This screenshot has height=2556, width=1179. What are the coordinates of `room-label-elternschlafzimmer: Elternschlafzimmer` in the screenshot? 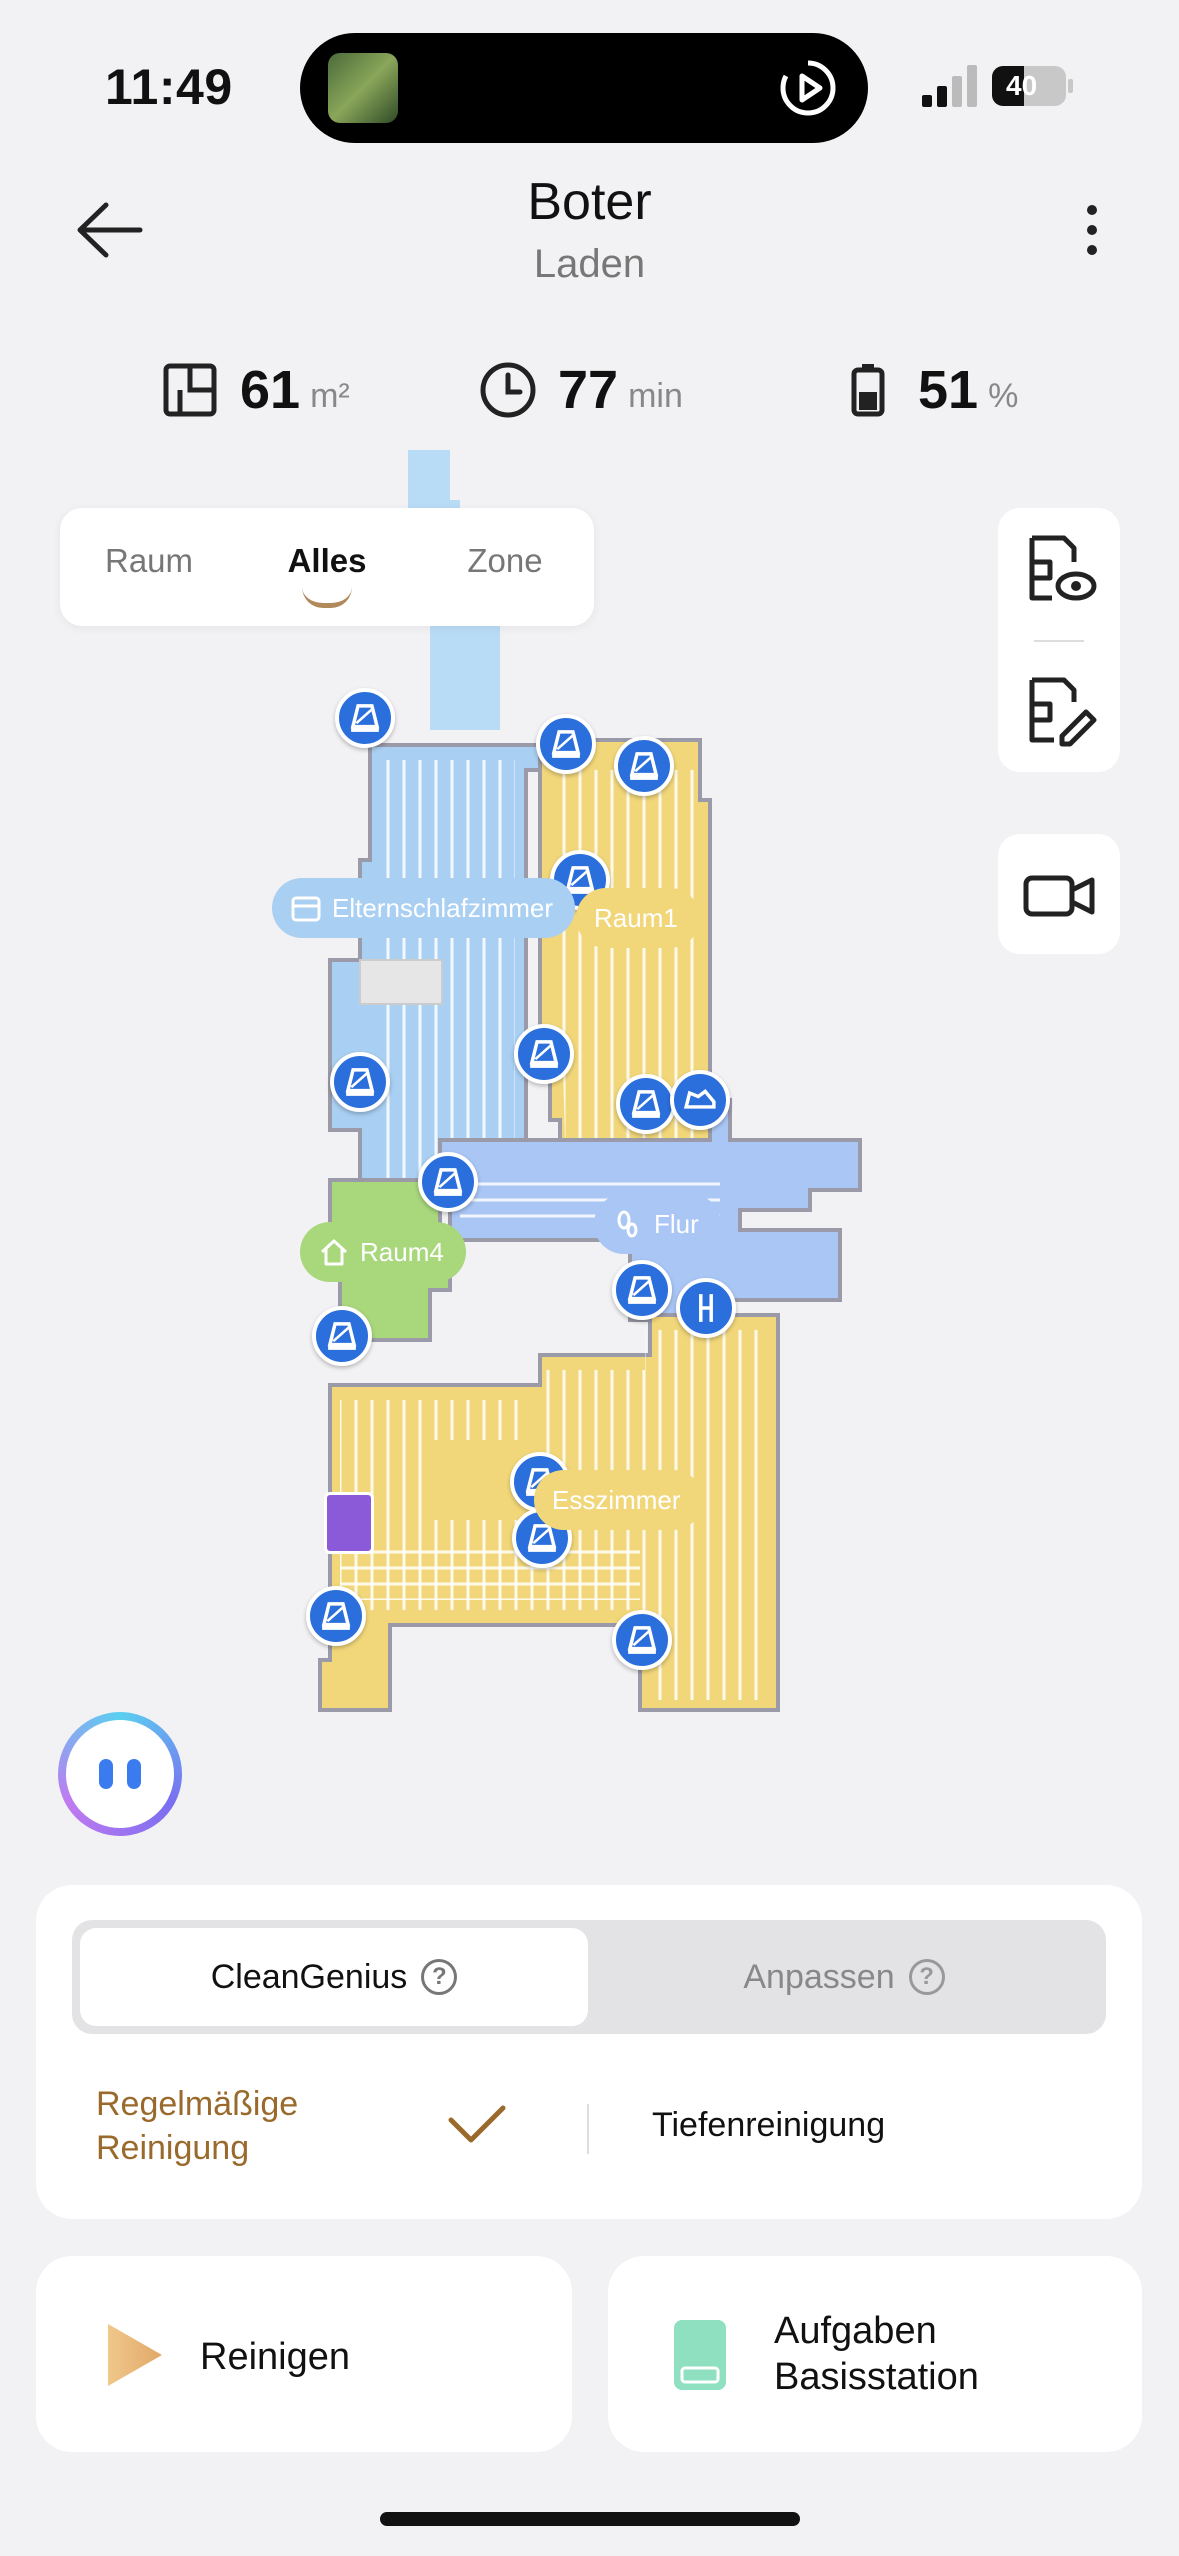 It's located at (424, 908).